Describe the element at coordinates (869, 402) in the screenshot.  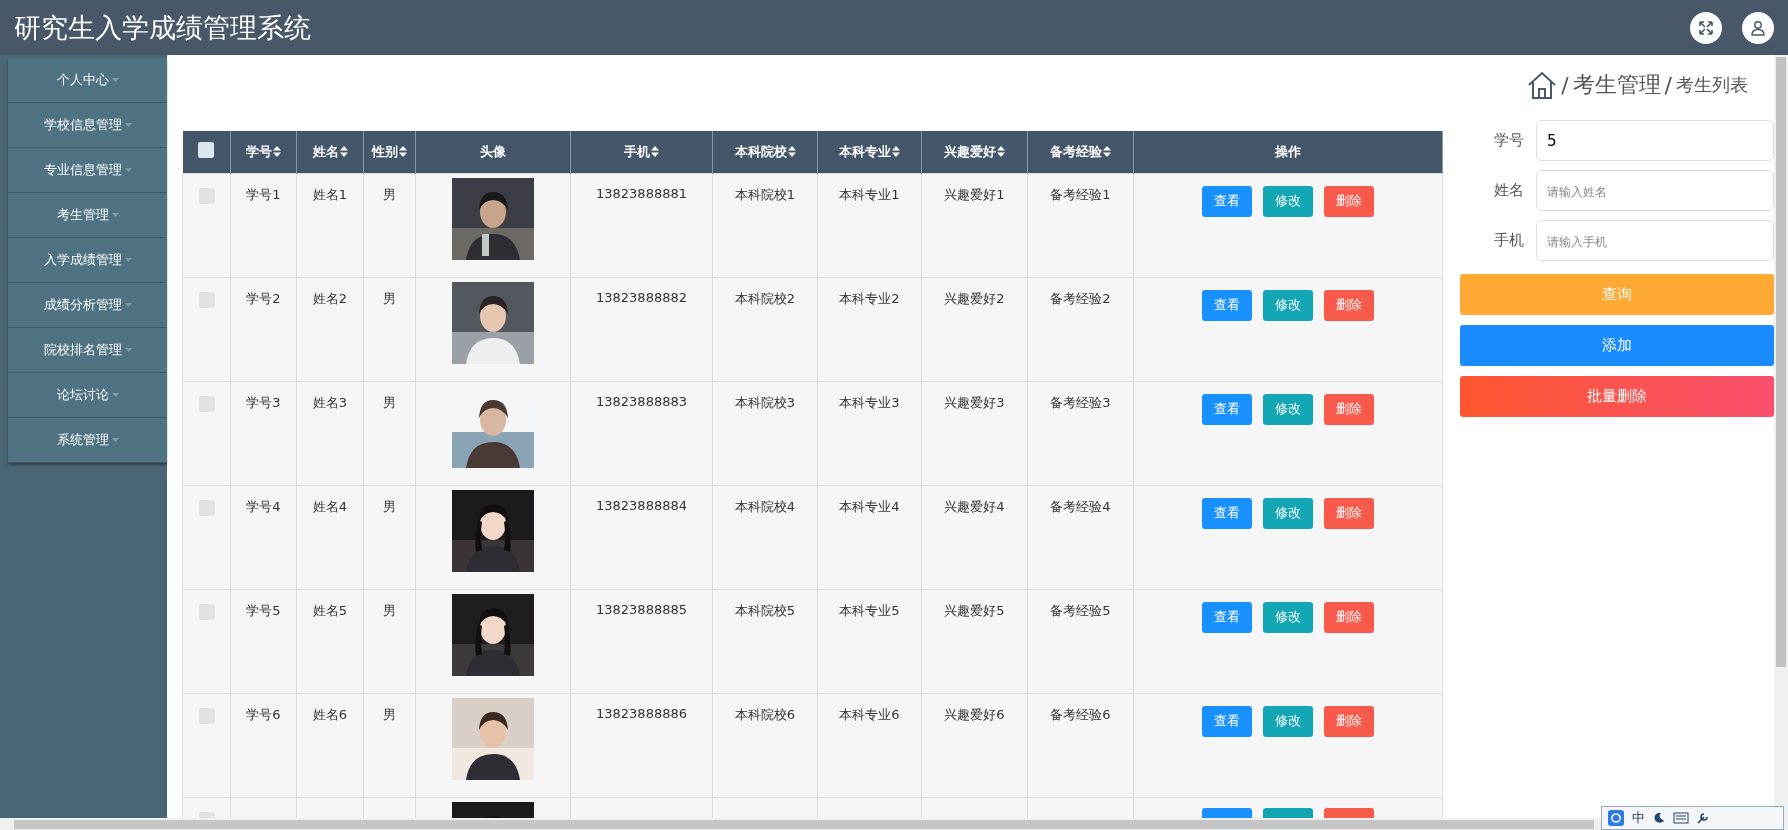
I see `table-cell: 本科专业3` at that location.